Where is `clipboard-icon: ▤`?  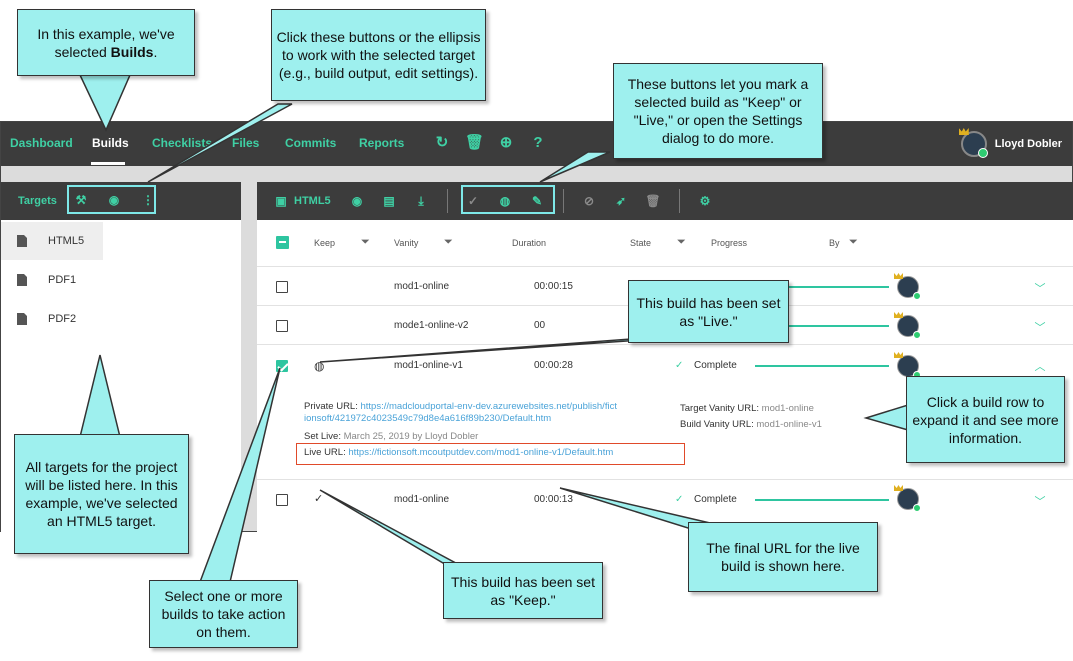 clipboard-icon: ▤ is located at coordinates (389, 201).